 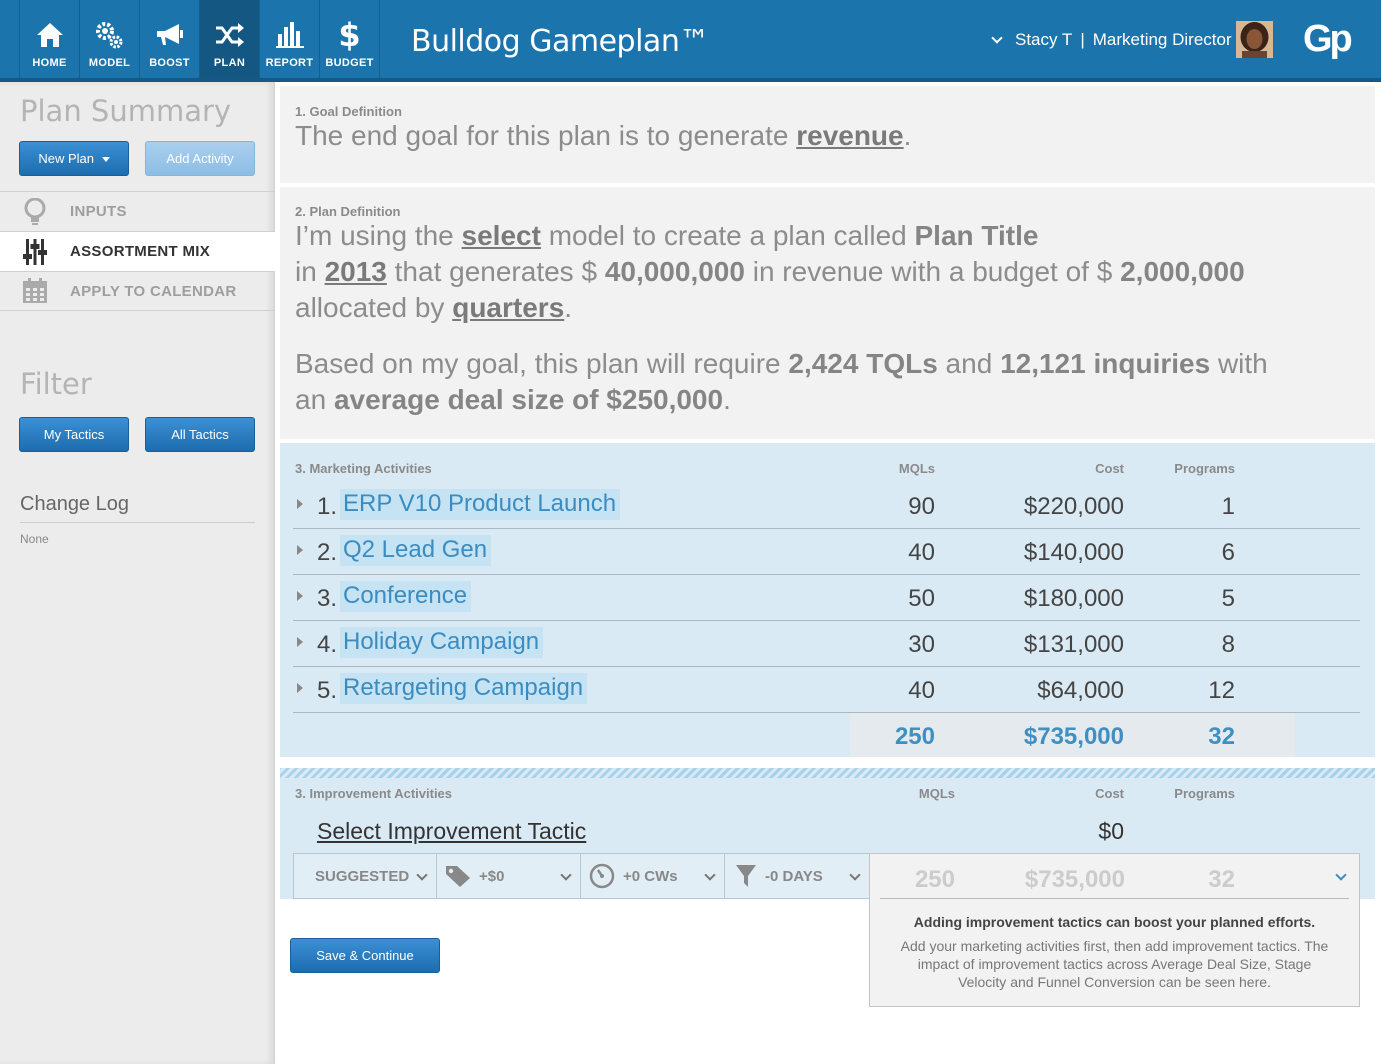 I want to click on nav-boost: BOOST, so click(x=170, y=39).